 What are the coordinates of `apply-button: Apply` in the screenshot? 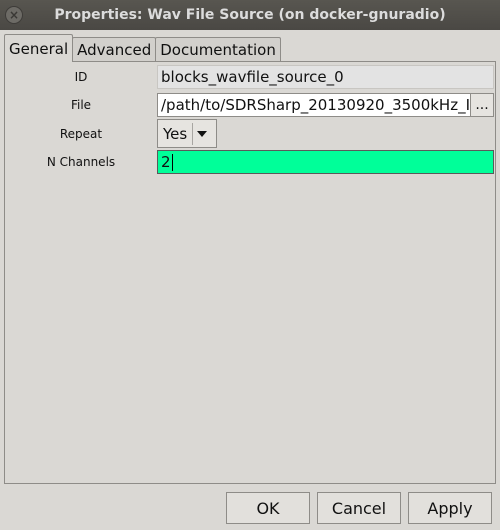 It's located at (450, 508).